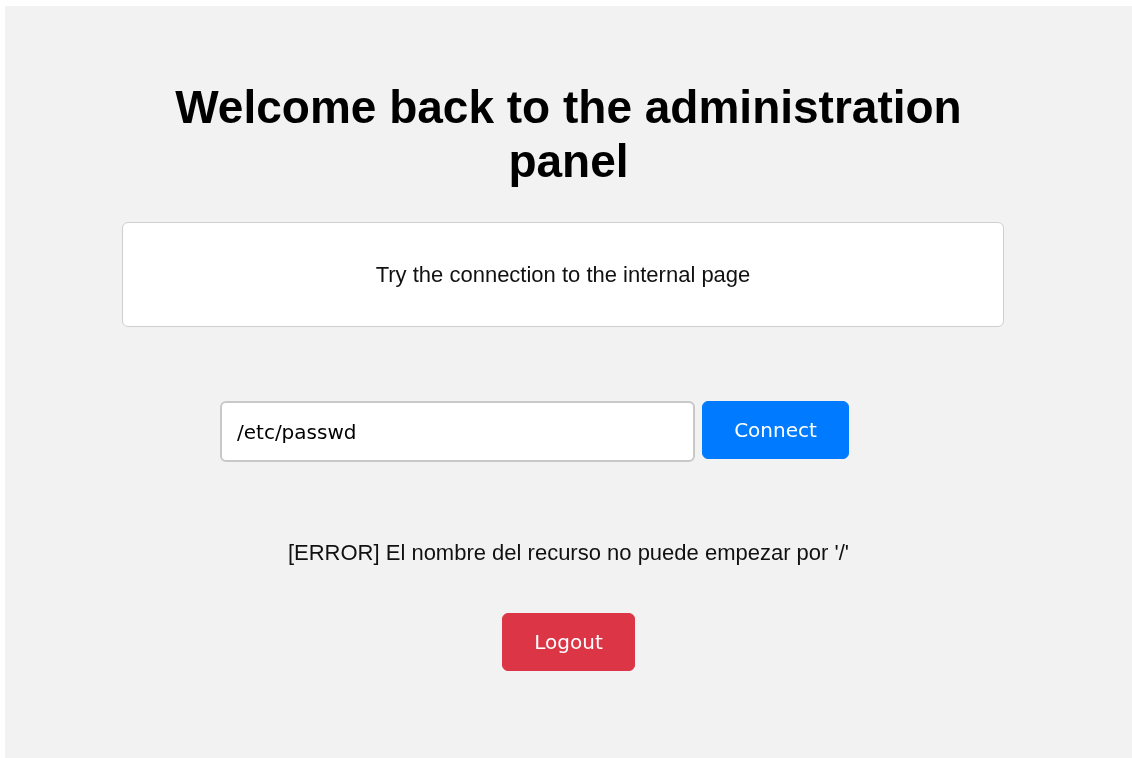 This screenshot has height=758, width=1132. What do you see at coordinates (568, 553) in the screenshot?
I see `error-message: [ERROR] El nombre del recurso no puede empezar por '/'` at bounding box center [568, 553].